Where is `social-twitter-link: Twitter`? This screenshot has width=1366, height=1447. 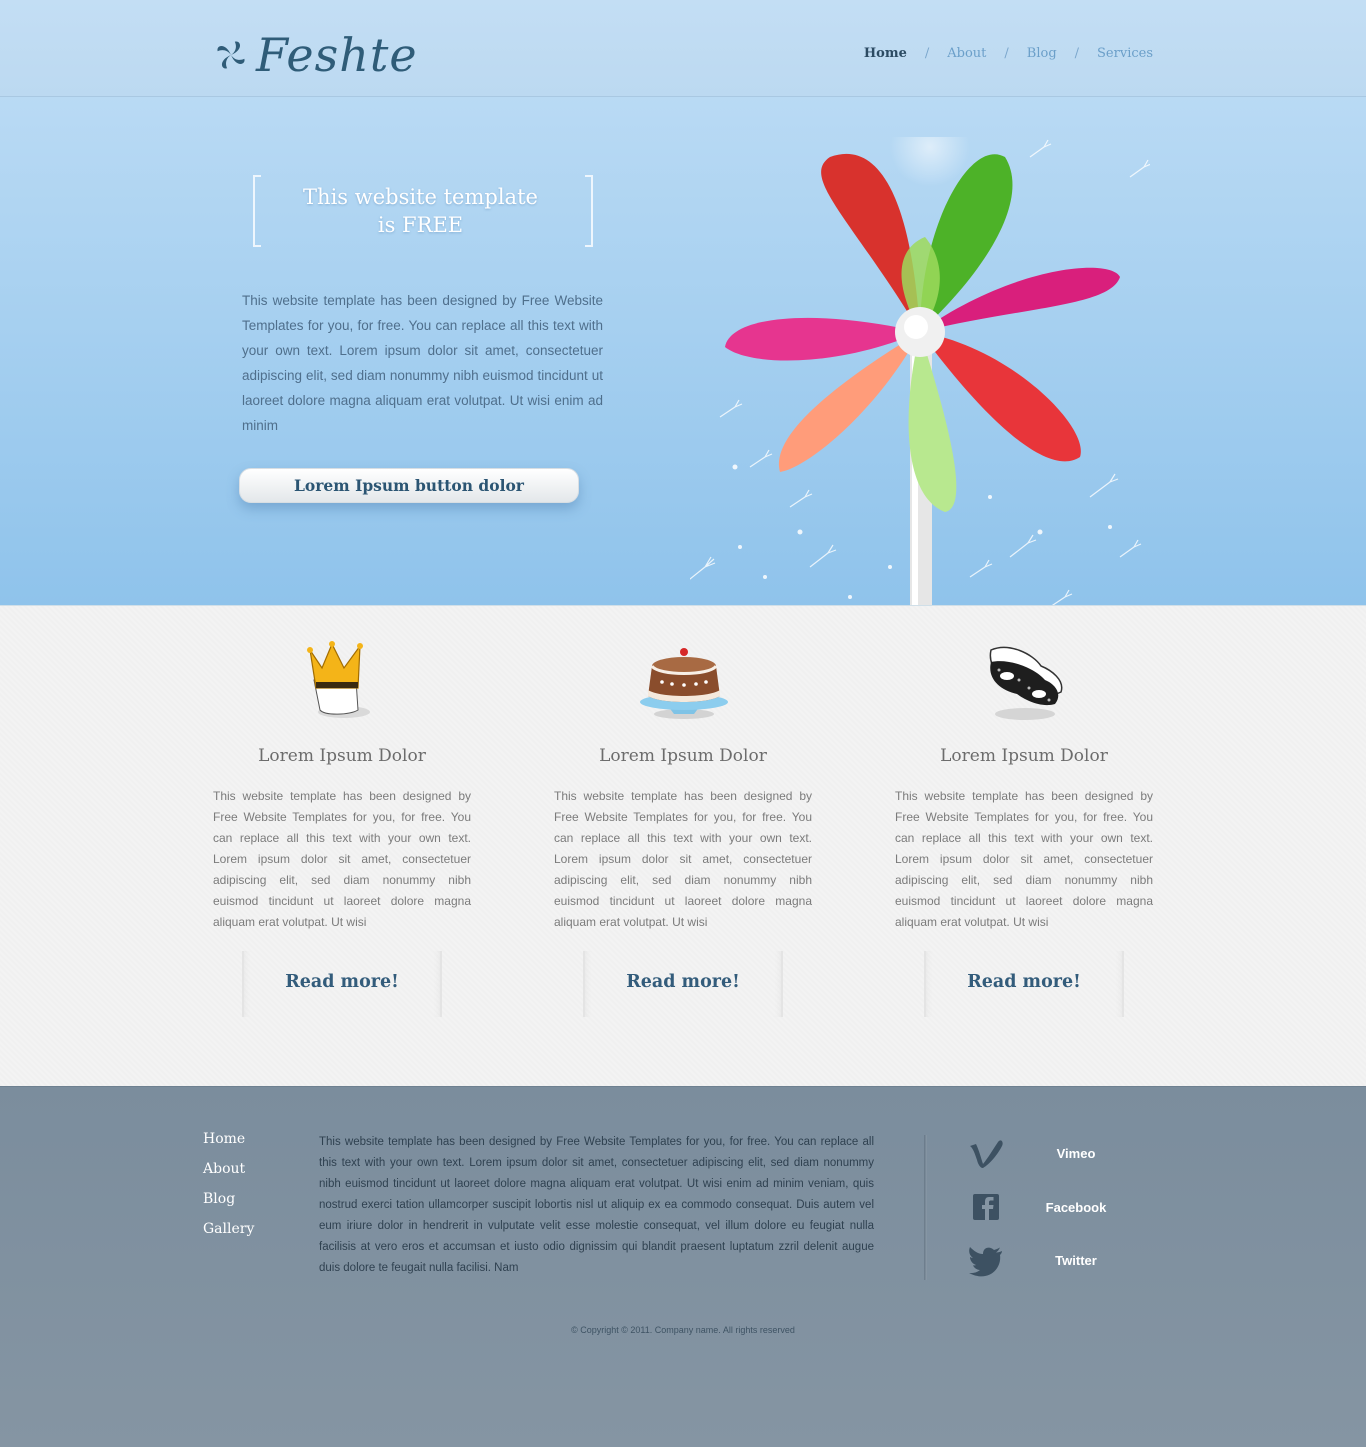 social-twitter-link: Twitter is located at coordinates (1058, 1260).